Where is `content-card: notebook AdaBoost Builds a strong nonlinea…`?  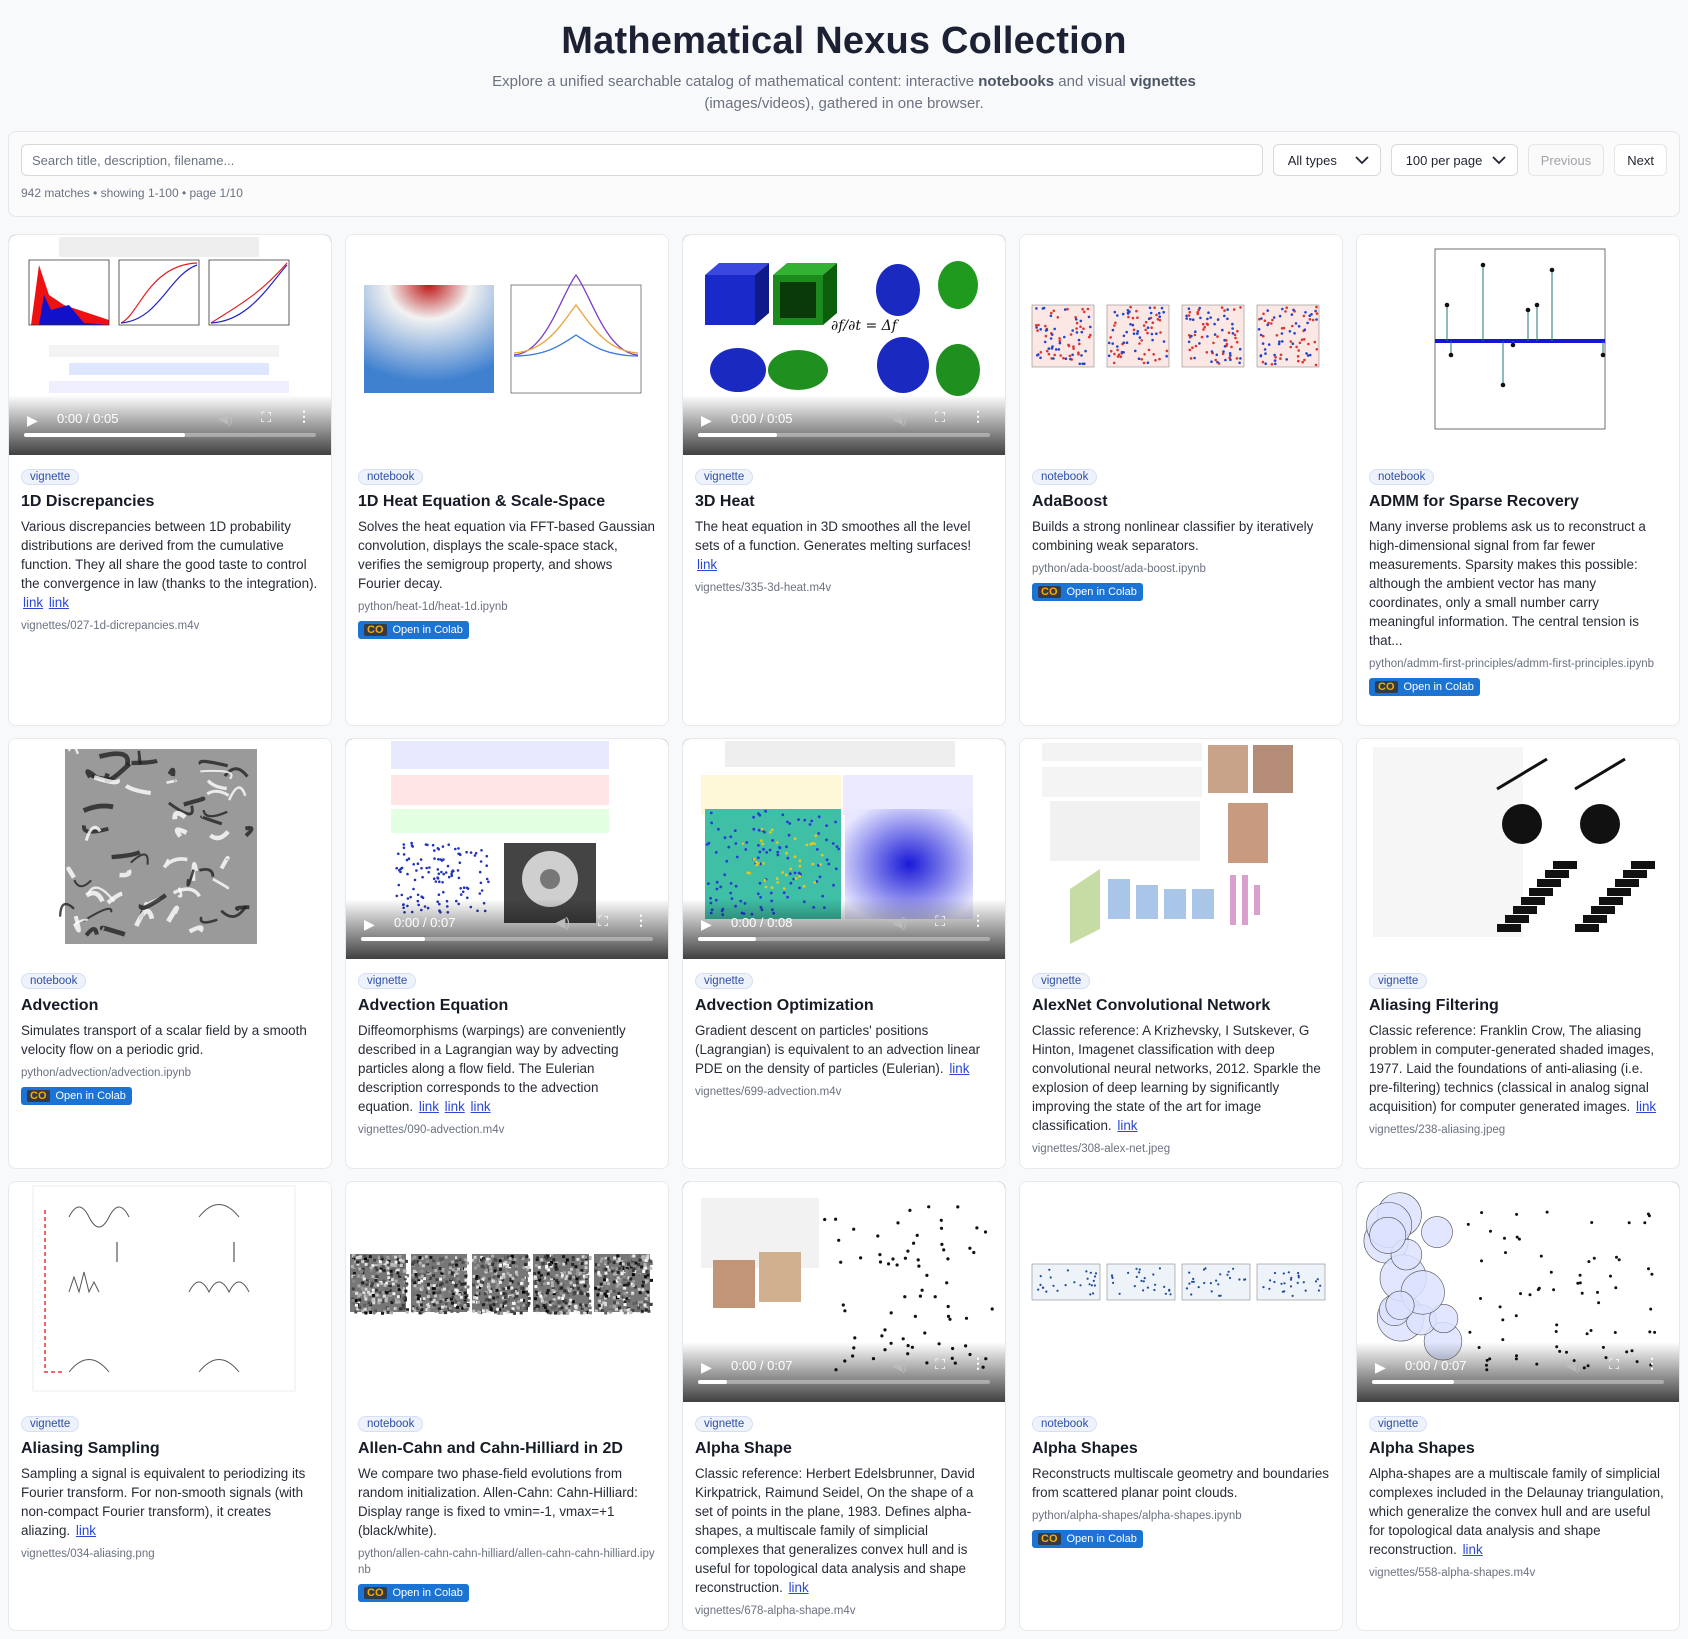
content-card: notebook AdaBoost Builds a strong nonlinea… is located at coordinates (1181, 480).